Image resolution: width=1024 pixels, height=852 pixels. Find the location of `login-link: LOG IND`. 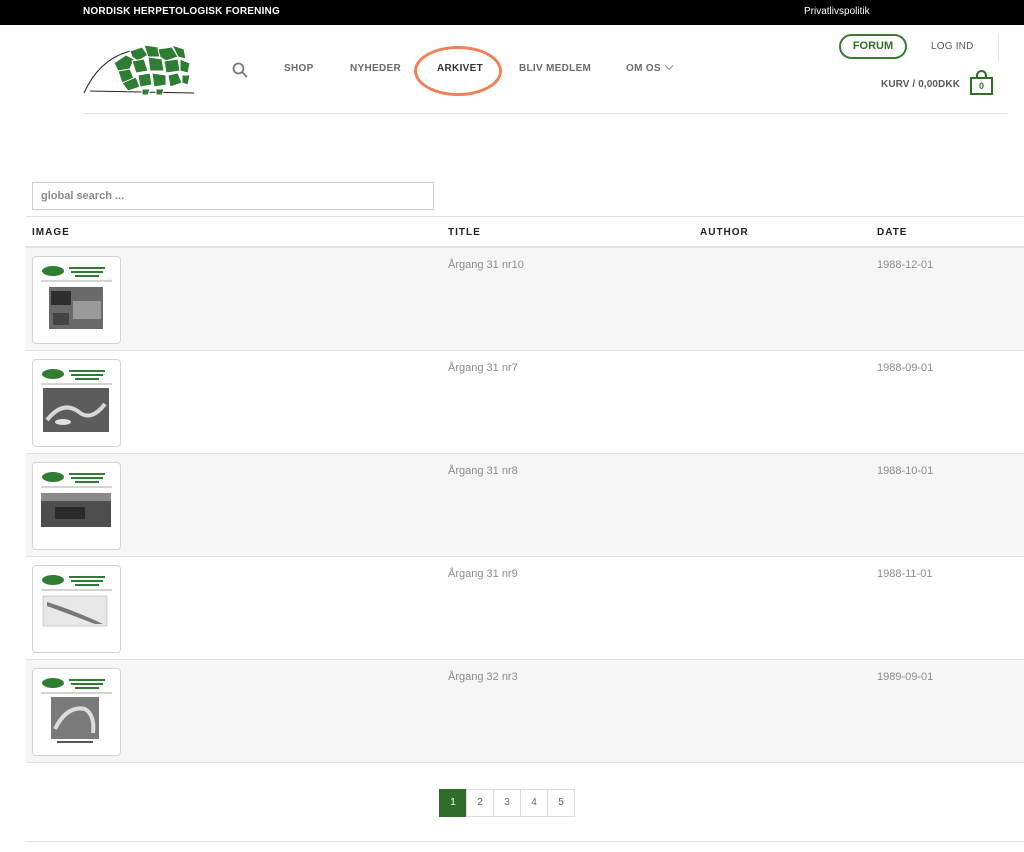

login-link: LOG IND is located at coordinates (952, 46).